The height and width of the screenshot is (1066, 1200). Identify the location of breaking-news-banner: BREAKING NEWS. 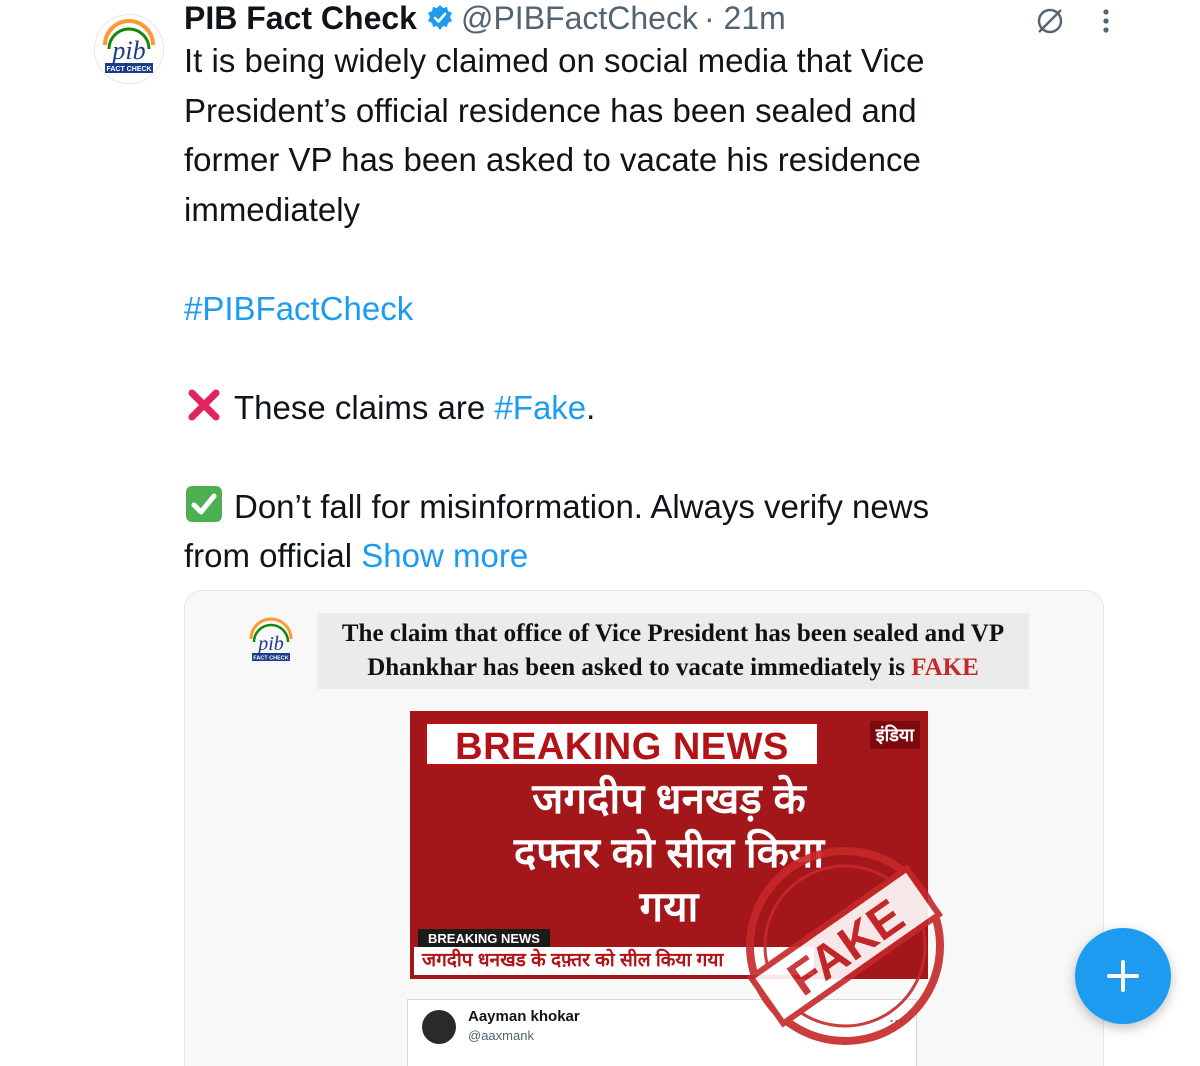
(622, 744).